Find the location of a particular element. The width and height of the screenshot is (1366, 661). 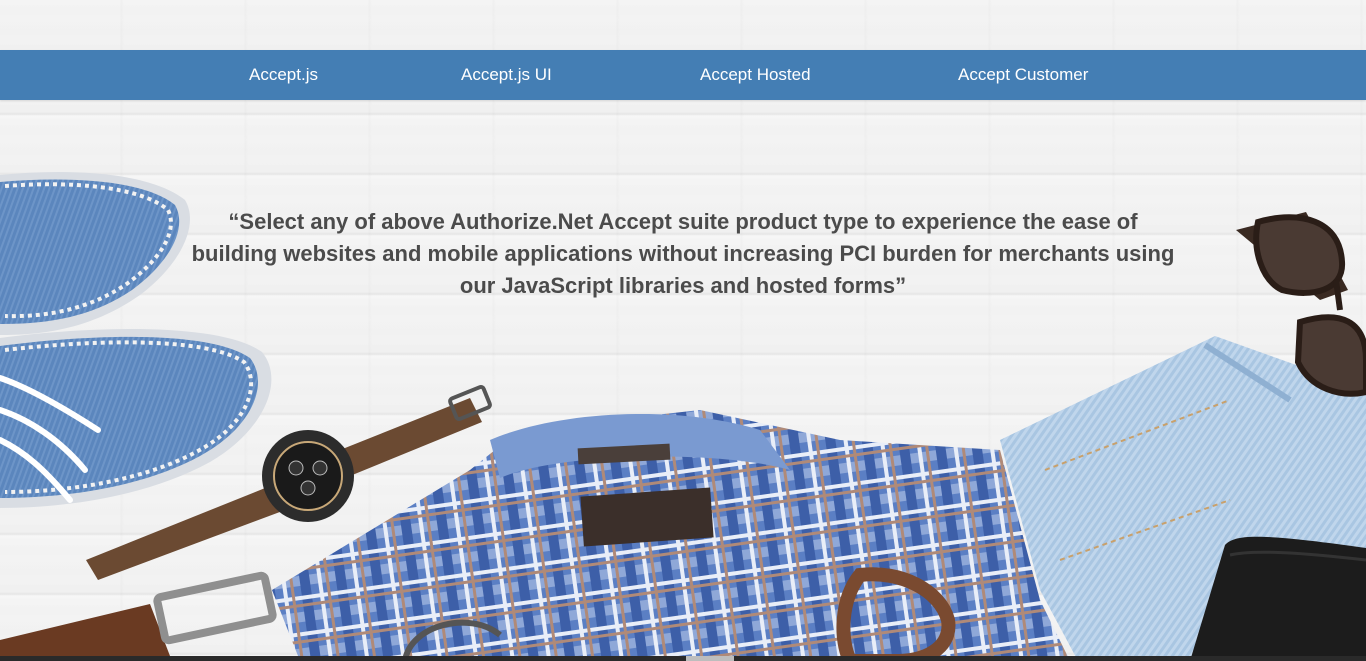

nav-accept-hosted: Accept Hosted is located at coordinates (755, 75).